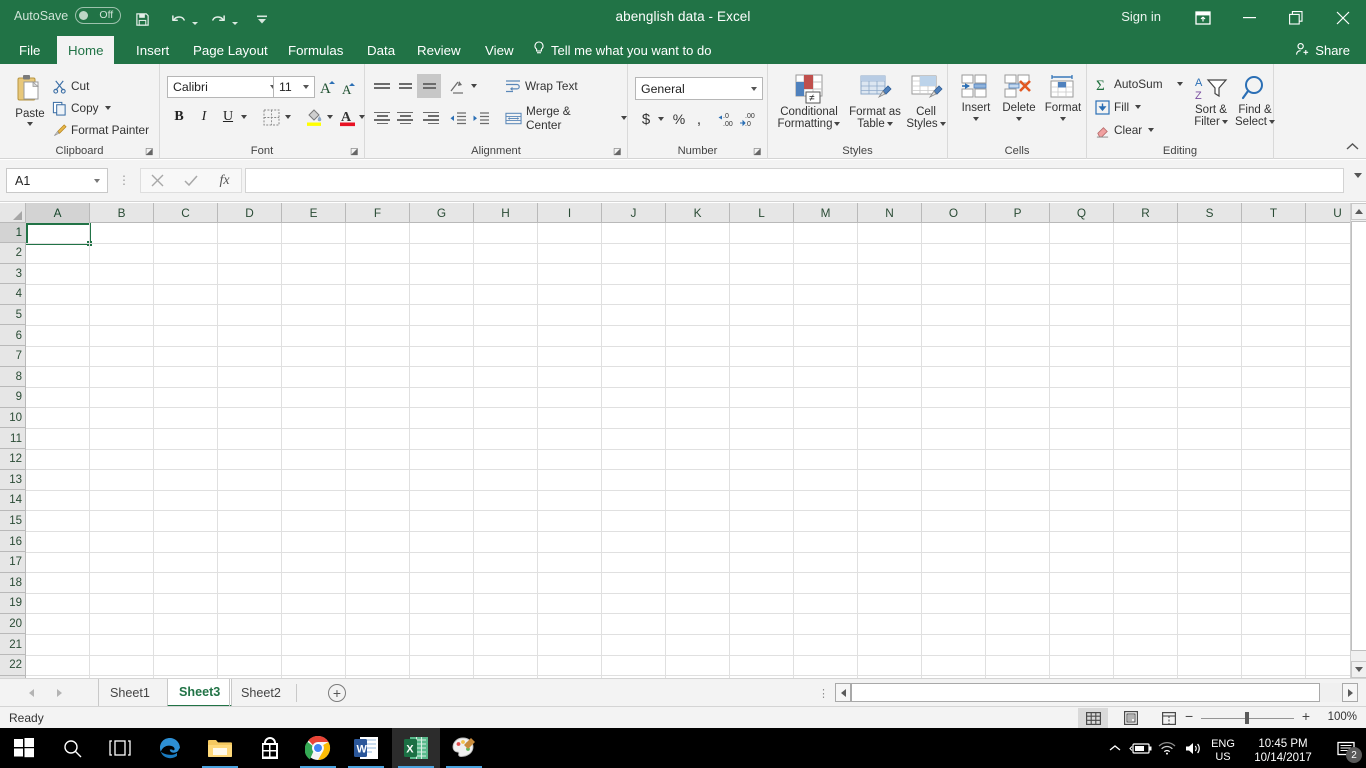  I want to click on column-header-I: I, so click(570, 213).